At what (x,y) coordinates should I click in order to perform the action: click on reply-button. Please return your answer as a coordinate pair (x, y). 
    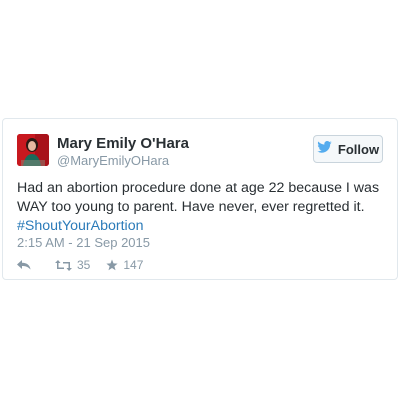
    Looking at the image, I should click on (24, 265).